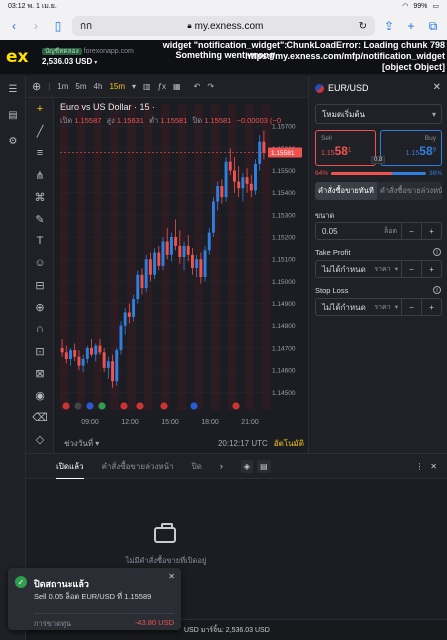  What do you see at coordinates (147, 86) in the screenshot?
I see `candles-icon: ▥` at bounding box center [147, 86].